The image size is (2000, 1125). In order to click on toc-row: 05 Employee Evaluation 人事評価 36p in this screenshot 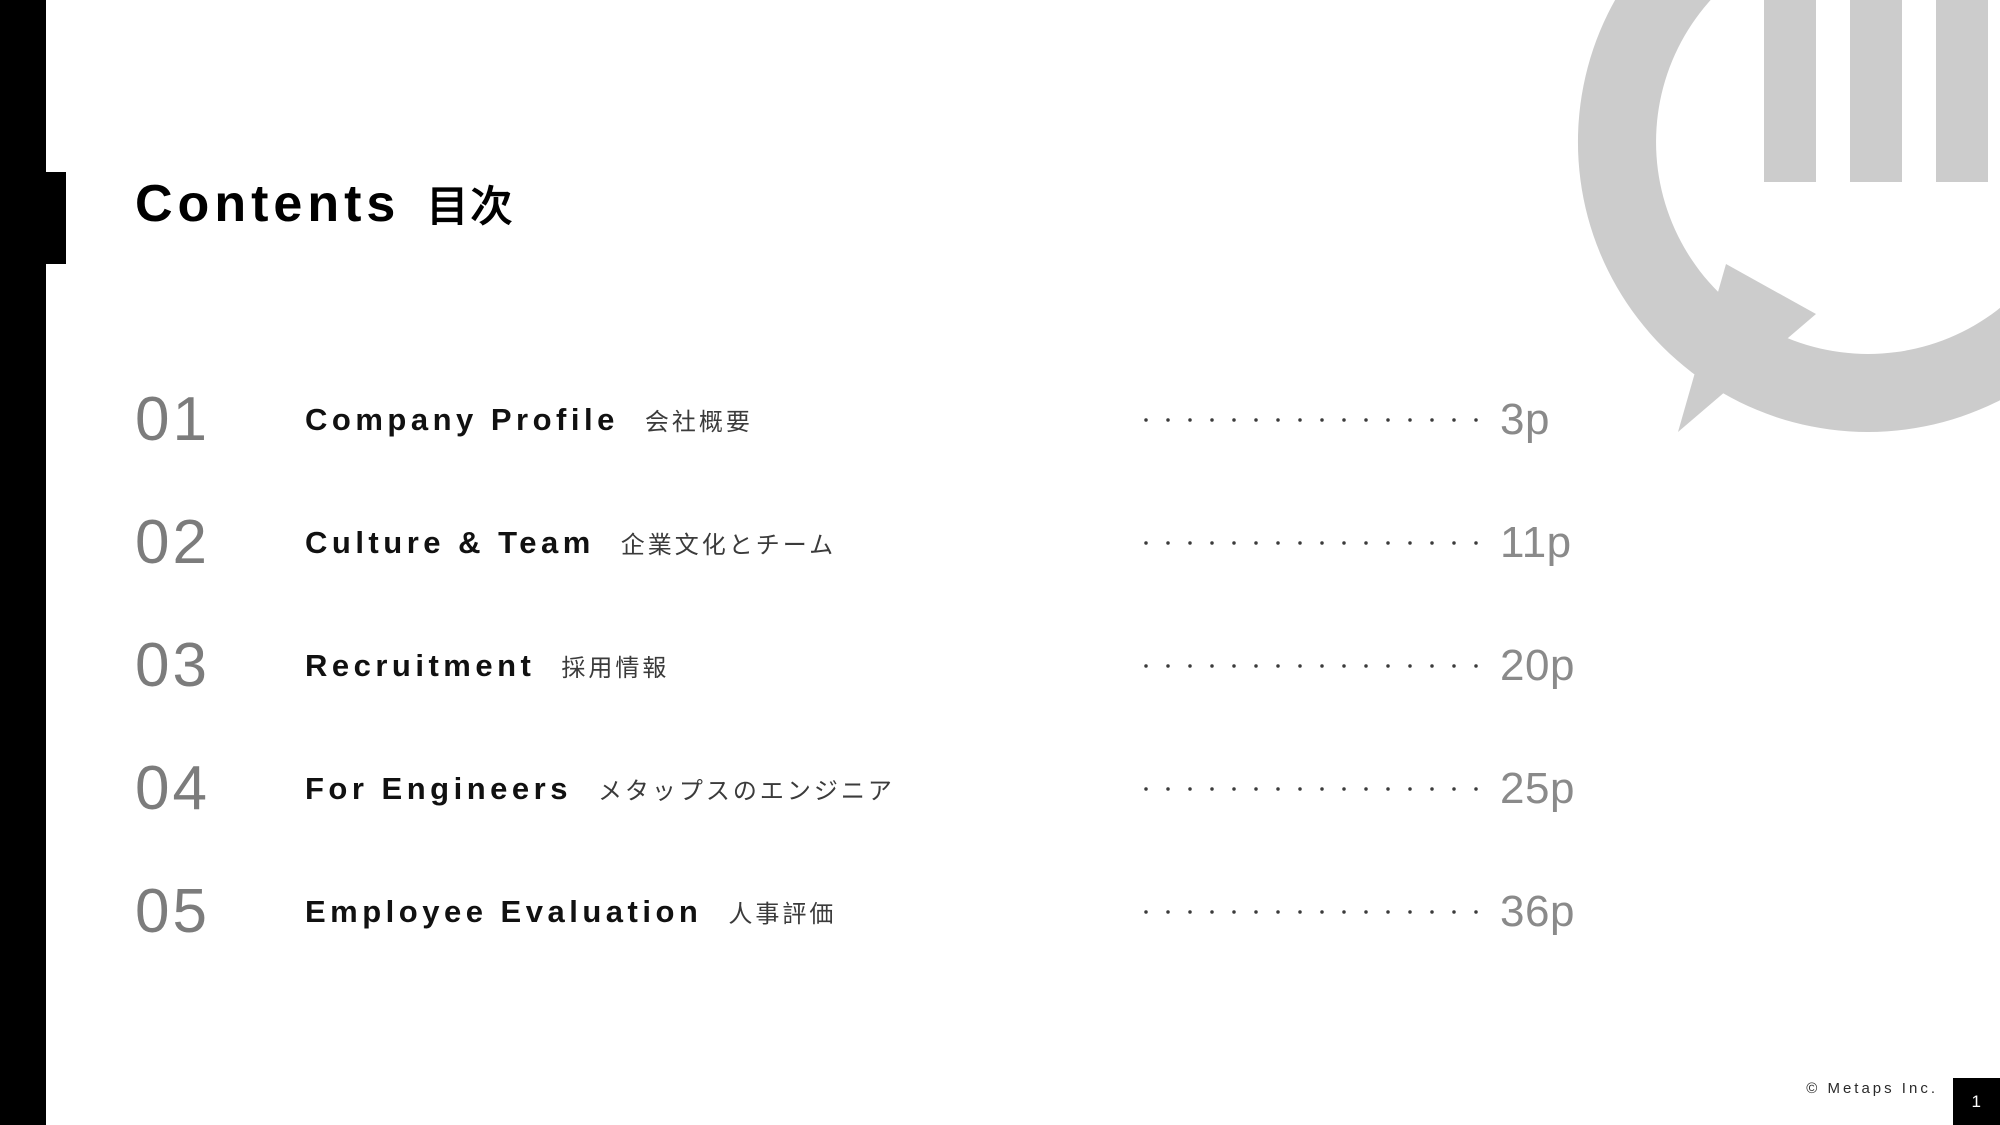, I will do `click(905, 911)`.